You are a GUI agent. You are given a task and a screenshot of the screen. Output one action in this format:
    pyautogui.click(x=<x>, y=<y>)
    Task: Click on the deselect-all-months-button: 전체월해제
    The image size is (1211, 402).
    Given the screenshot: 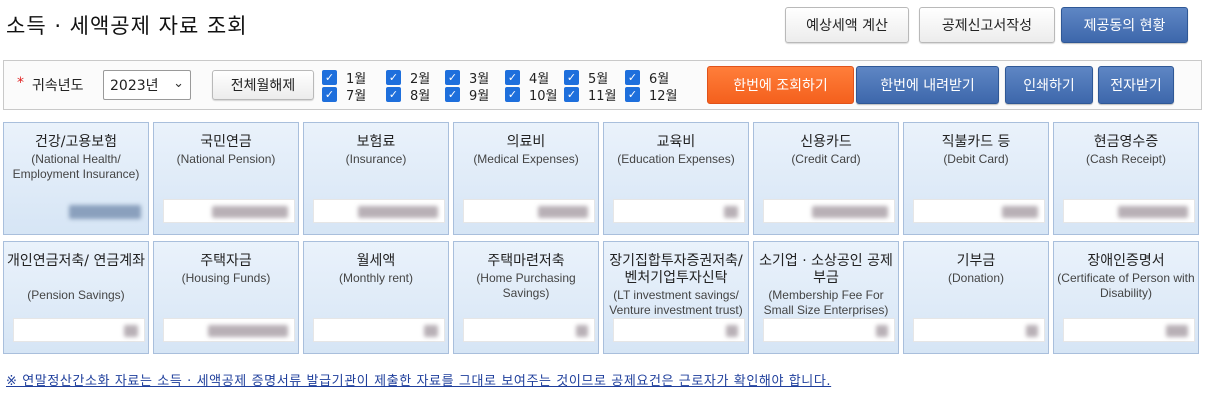 What is the action you would take?
    pyautogui.click(x=263, y=85)
    